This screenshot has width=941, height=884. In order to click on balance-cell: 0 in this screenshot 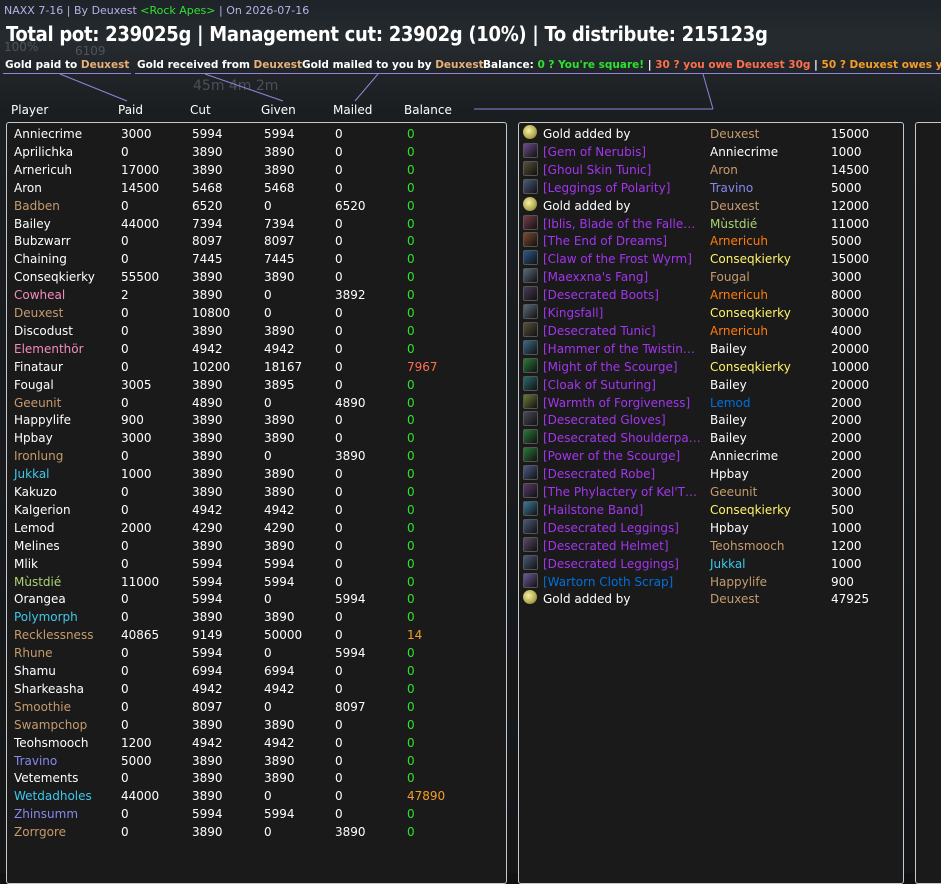, I will do `click(411, 706)`.